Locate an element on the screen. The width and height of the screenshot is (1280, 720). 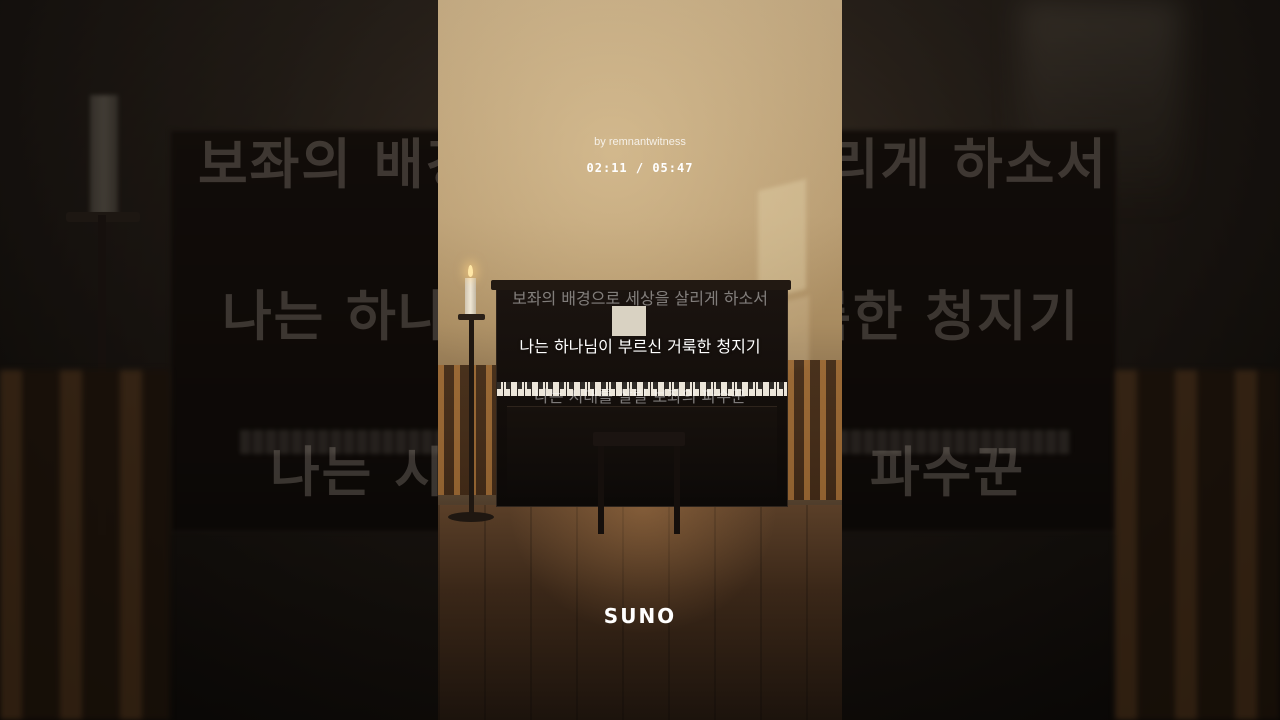
bench-leg-right is located at coordinates (677, 490).